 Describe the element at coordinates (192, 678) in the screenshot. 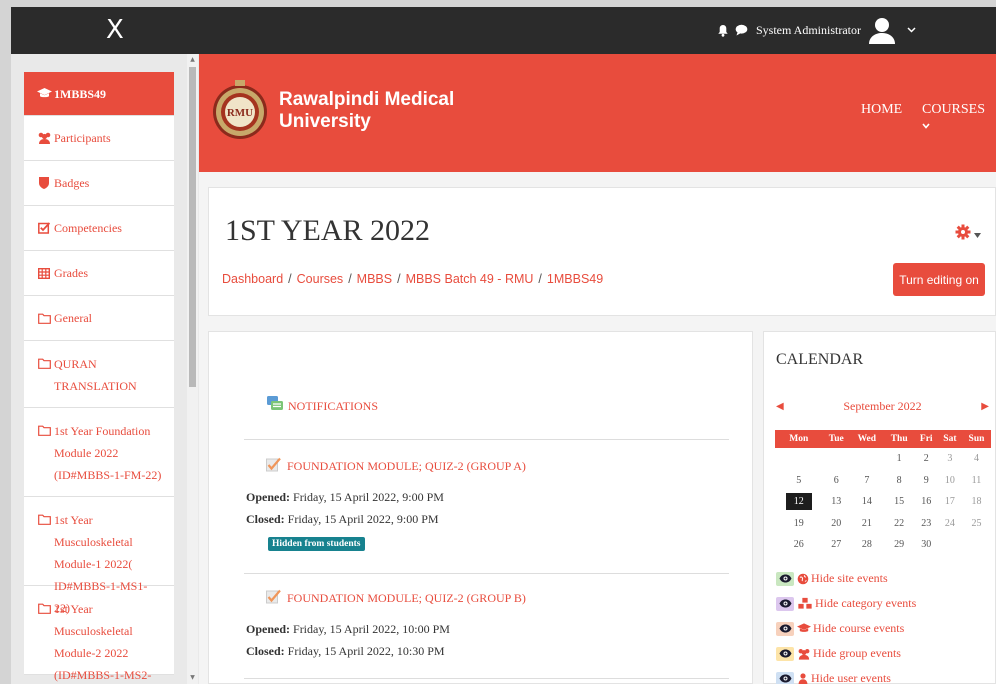

I see `scroll-down-arrow-icon: ▼` at that location.